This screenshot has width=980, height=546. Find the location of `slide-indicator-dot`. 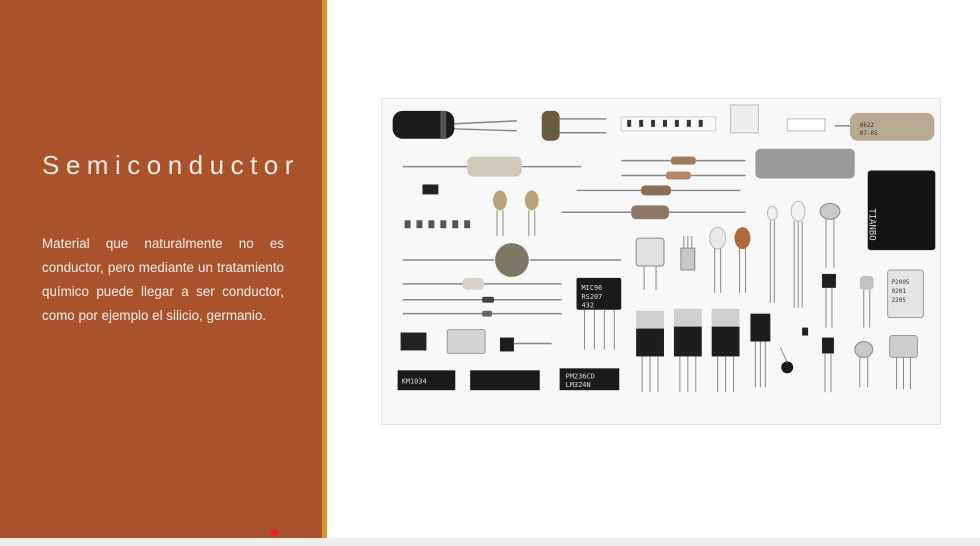

slide-indicator-dot is located at coordinates (274, 533).